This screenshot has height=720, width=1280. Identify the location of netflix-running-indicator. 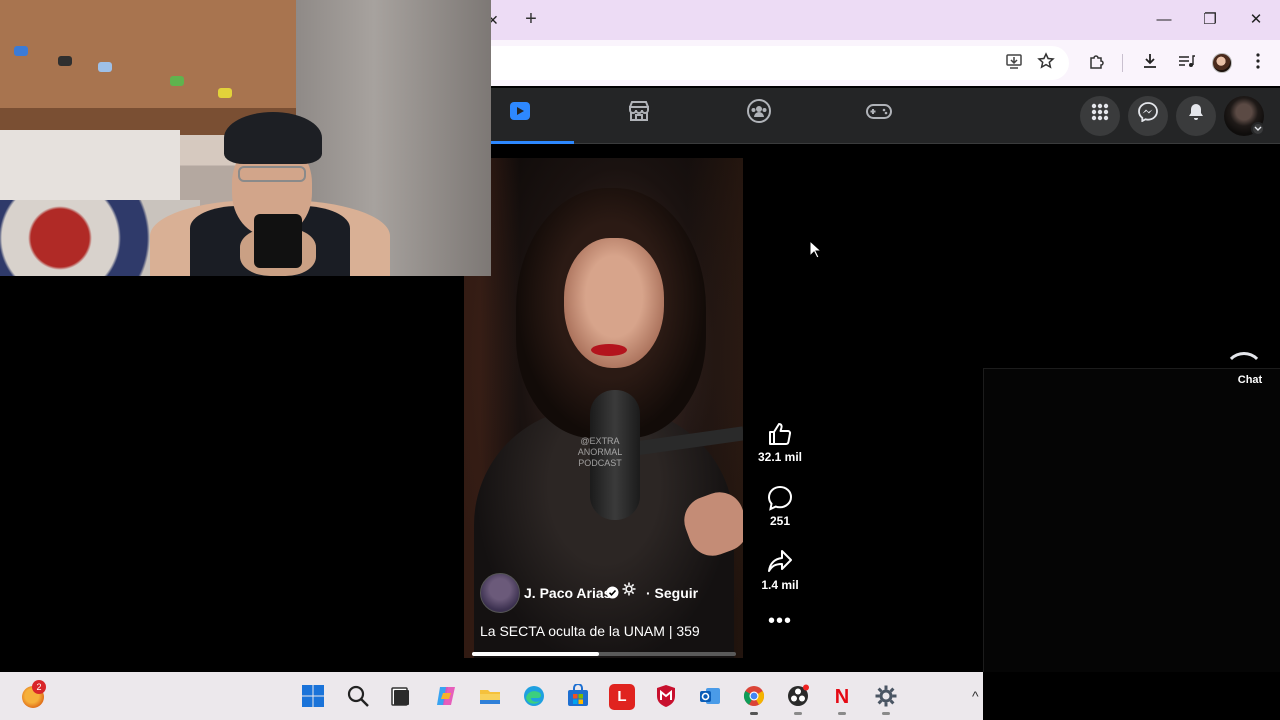
(842, 713).